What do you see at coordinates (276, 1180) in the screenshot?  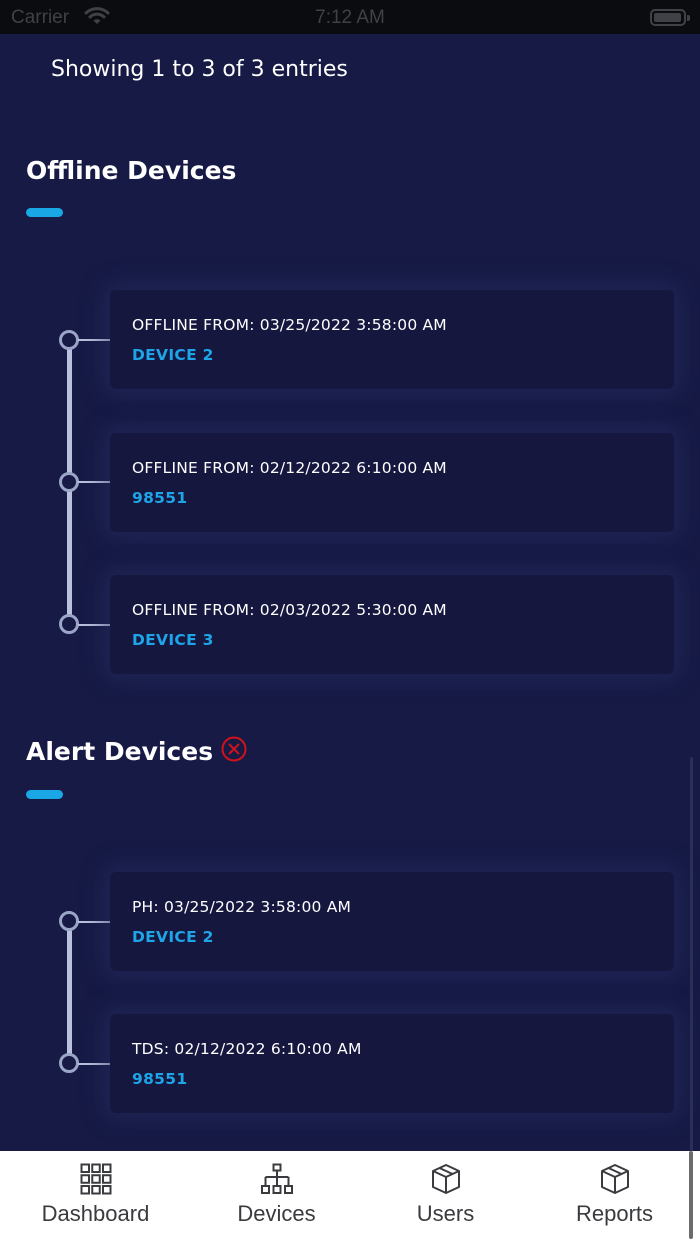 I see `hierarchy-icon` at bounding box center [276, 1180].